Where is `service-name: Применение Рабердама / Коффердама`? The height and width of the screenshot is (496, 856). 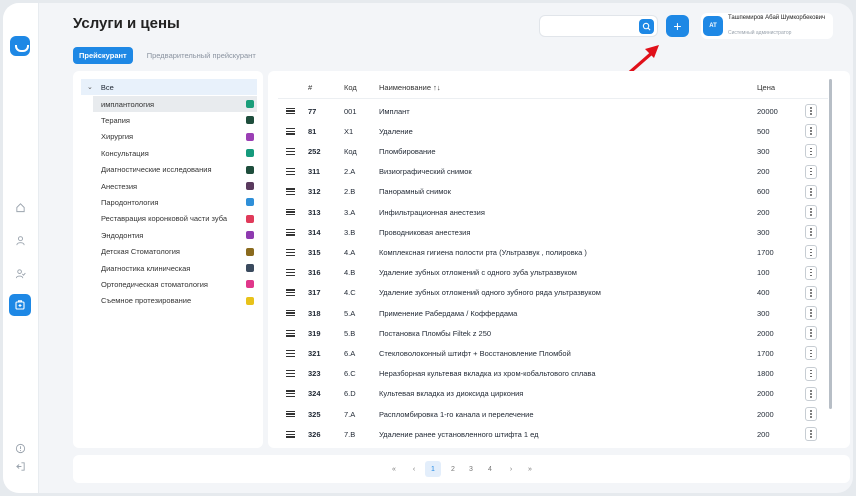 service-name: Применение Рабердама / Коффердама is located at coordinates (448, 313).